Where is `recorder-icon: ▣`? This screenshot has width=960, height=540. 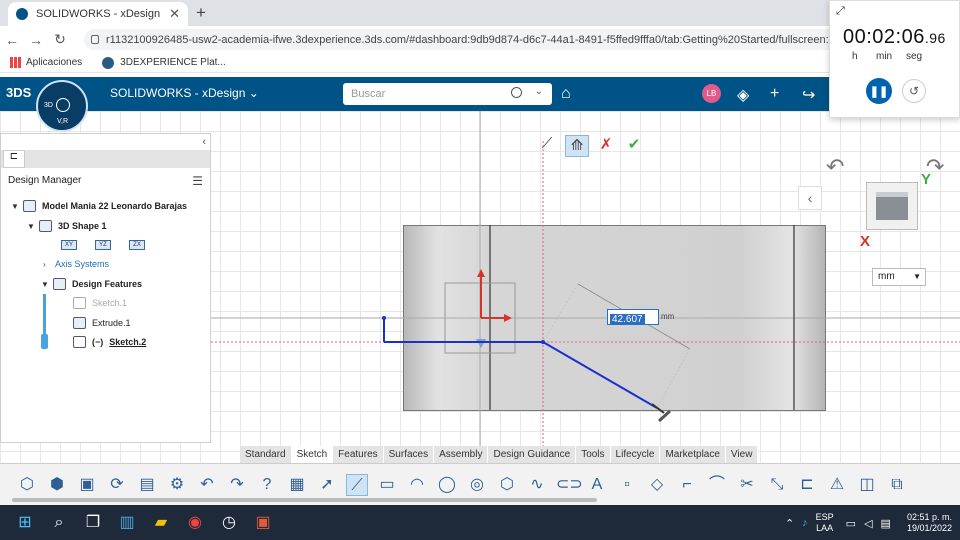
recorder-icon: ▣ is located at coordinates (263, 523).